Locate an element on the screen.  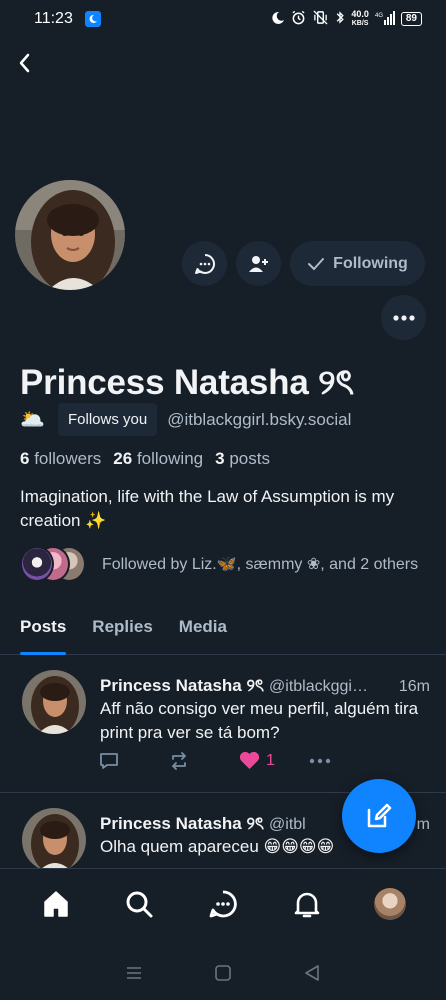
followers-stat: 6 followers is located at coordinates (60, 459).